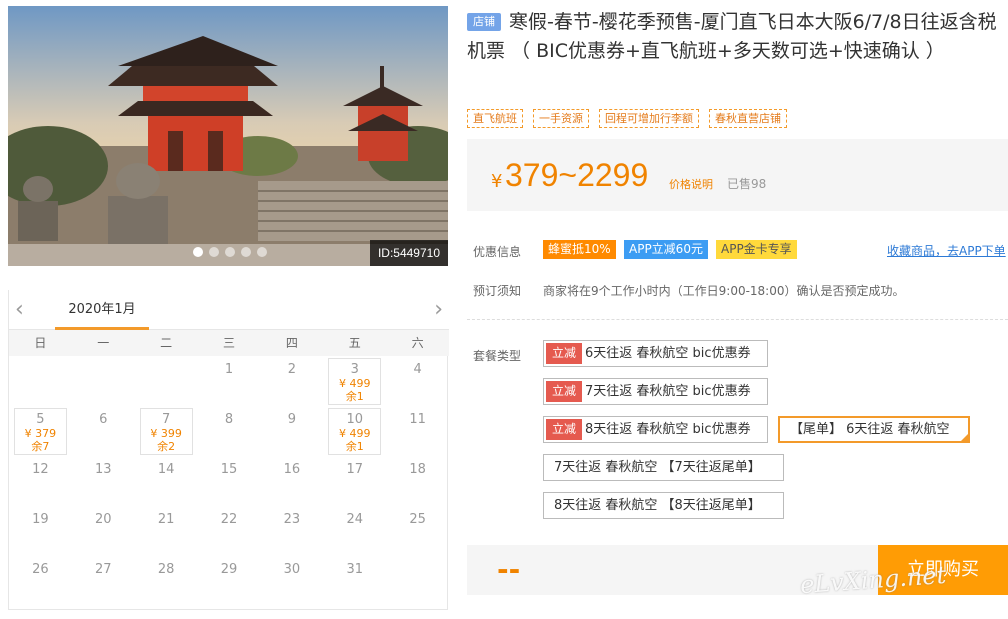 Image resolution: width=1008 pixels, height=619 pixels. Describe the element at coordinates (103, 533) in the screenshot. I see `calendar-day: 20` at that location.